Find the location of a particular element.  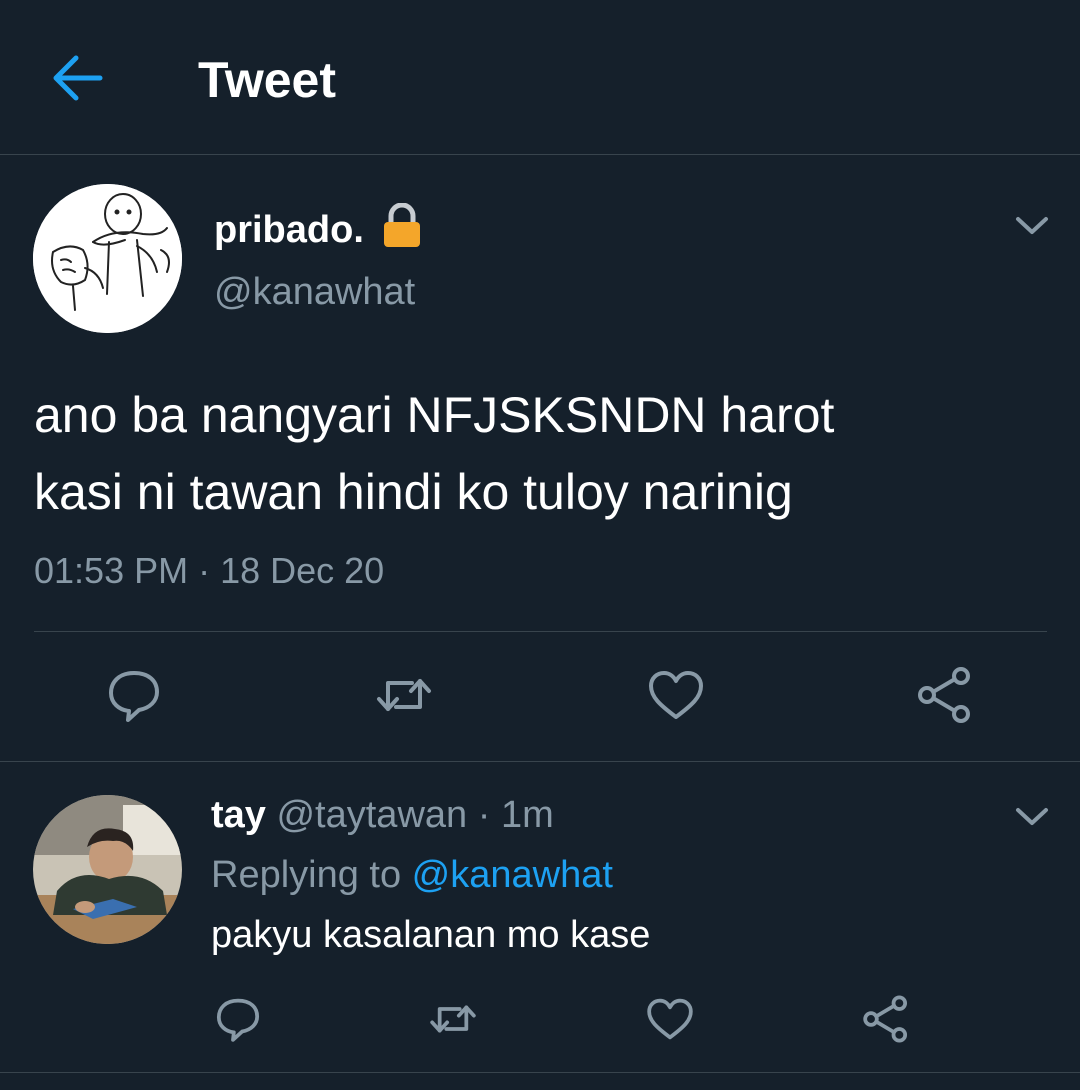

user-handle: @kanawhat is located at coordinates (314, 292).